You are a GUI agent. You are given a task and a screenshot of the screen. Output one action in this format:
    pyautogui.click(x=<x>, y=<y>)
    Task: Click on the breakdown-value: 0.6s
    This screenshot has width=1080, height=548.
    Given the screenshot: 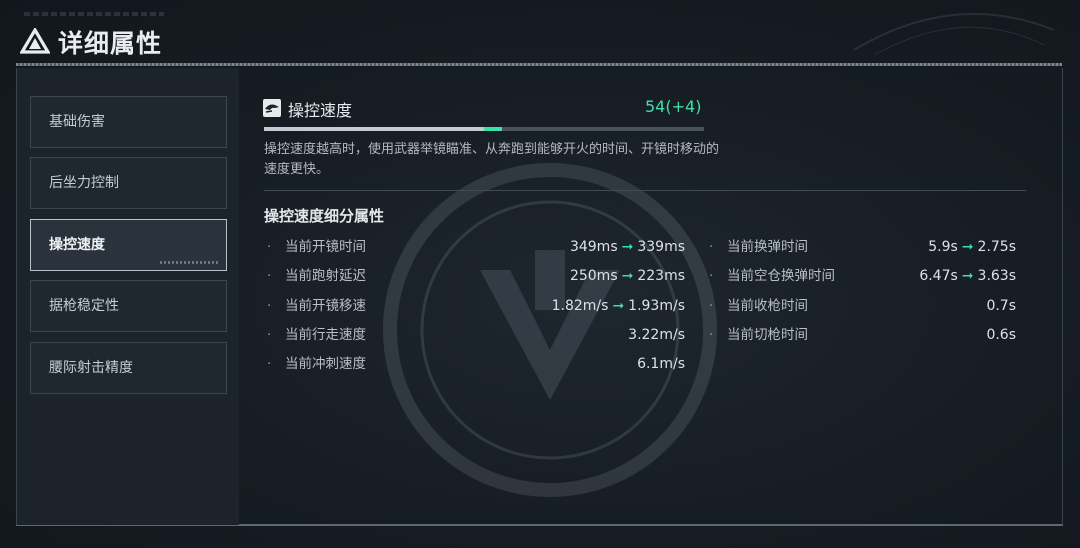 What is the action you would take?
    pyautogui.click(x=1001, y=335)
    